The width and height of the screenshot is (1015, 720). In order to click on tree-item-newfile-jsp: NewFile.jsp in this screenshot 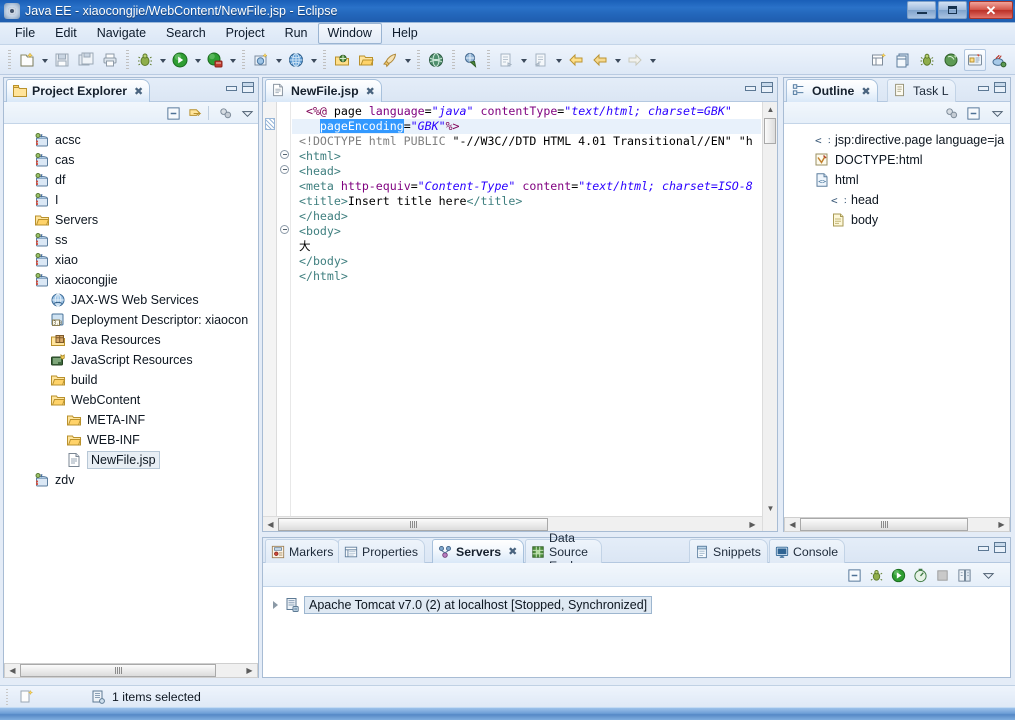, I will do `click(131, 460)`.